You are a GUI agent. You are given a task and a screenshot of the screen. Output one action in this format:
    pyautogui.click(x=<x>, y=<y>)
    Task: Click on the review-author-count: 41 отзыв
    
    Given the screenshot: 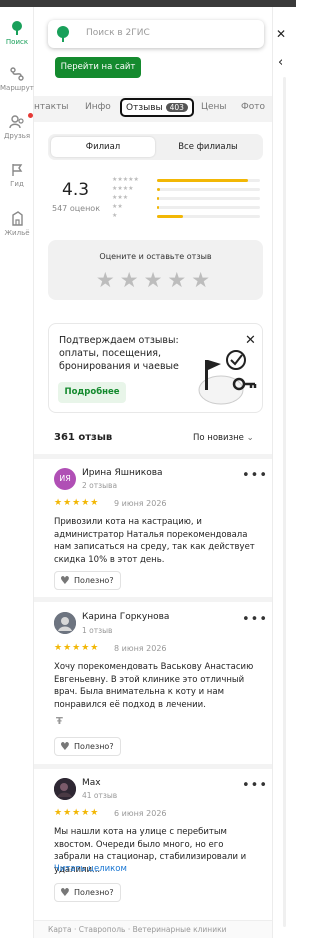 What is the action you would take?
    pyautogui.click(x=100, y=795)
    